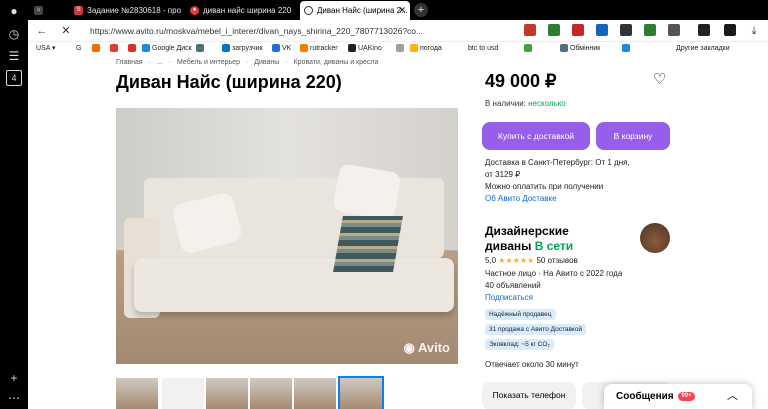  I want to click on rating-stars-icon: ★★★★★, so click(516, 260).